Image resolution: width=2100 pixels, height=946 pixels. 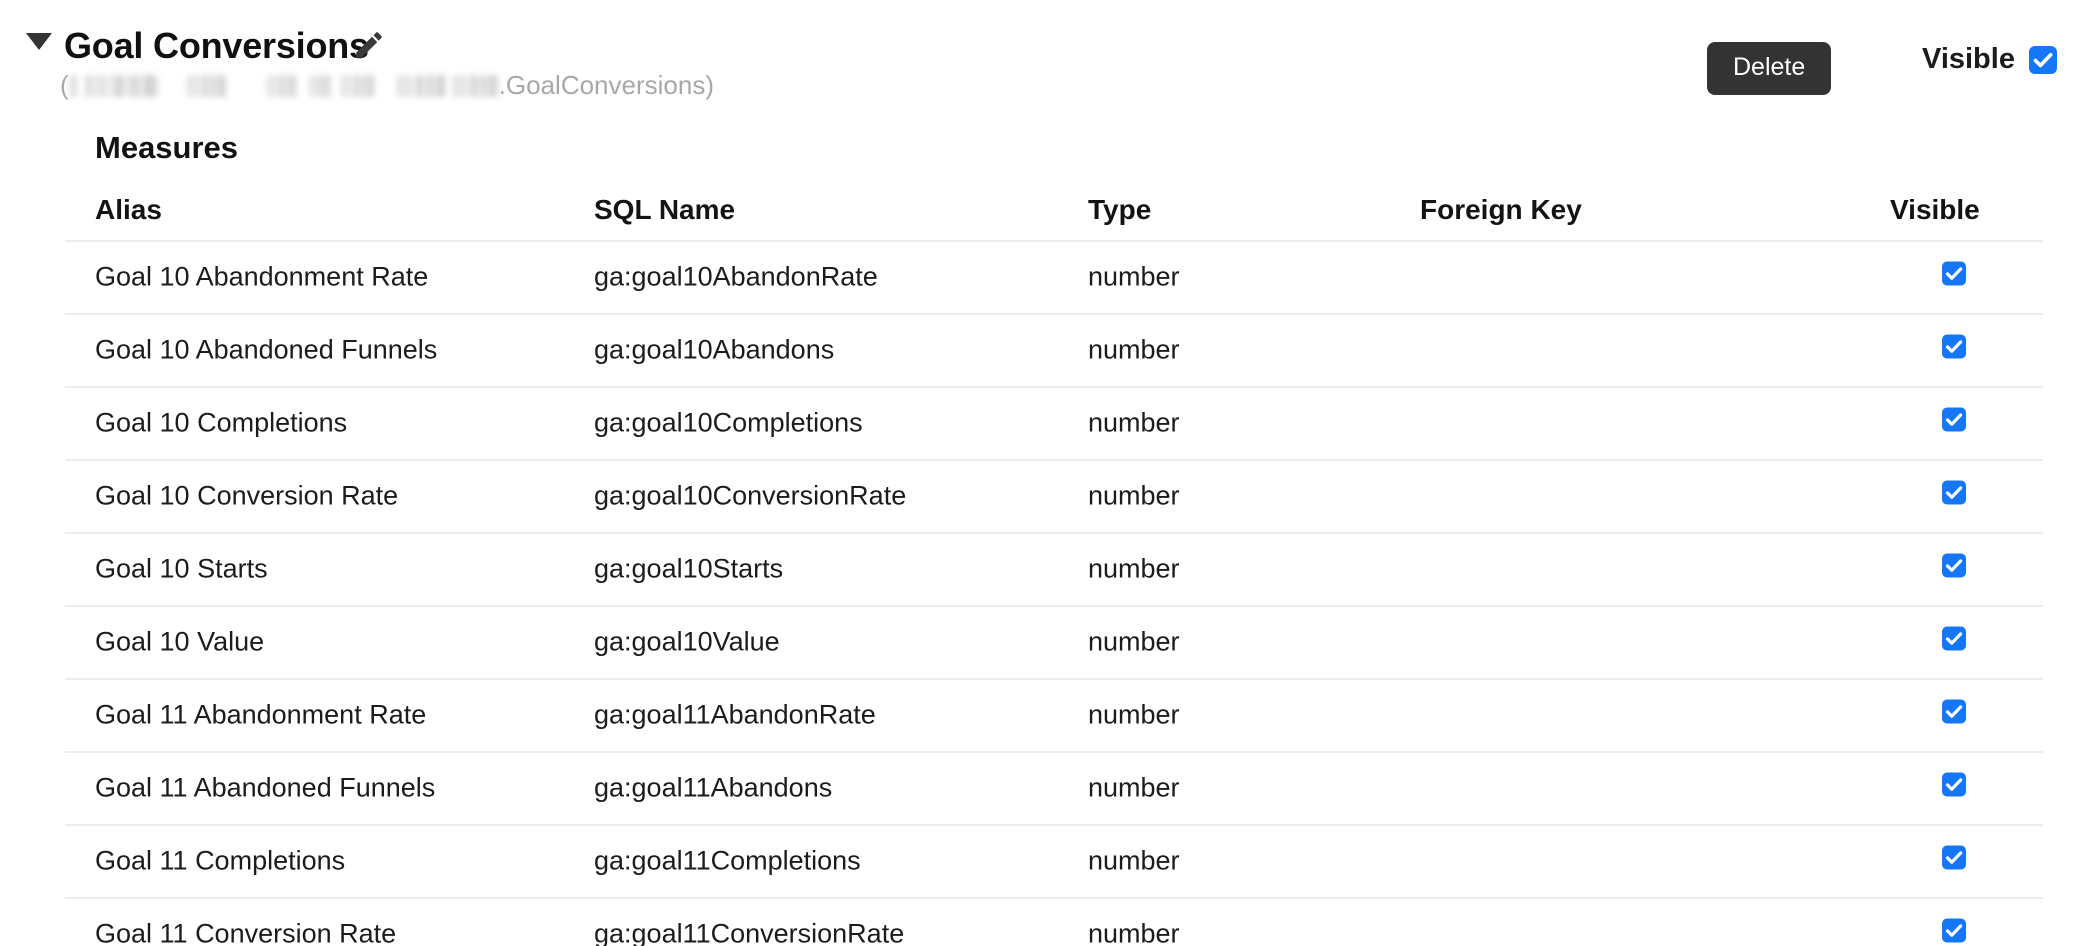 I want to click on pencil-icon, so click(x=369, y=45).